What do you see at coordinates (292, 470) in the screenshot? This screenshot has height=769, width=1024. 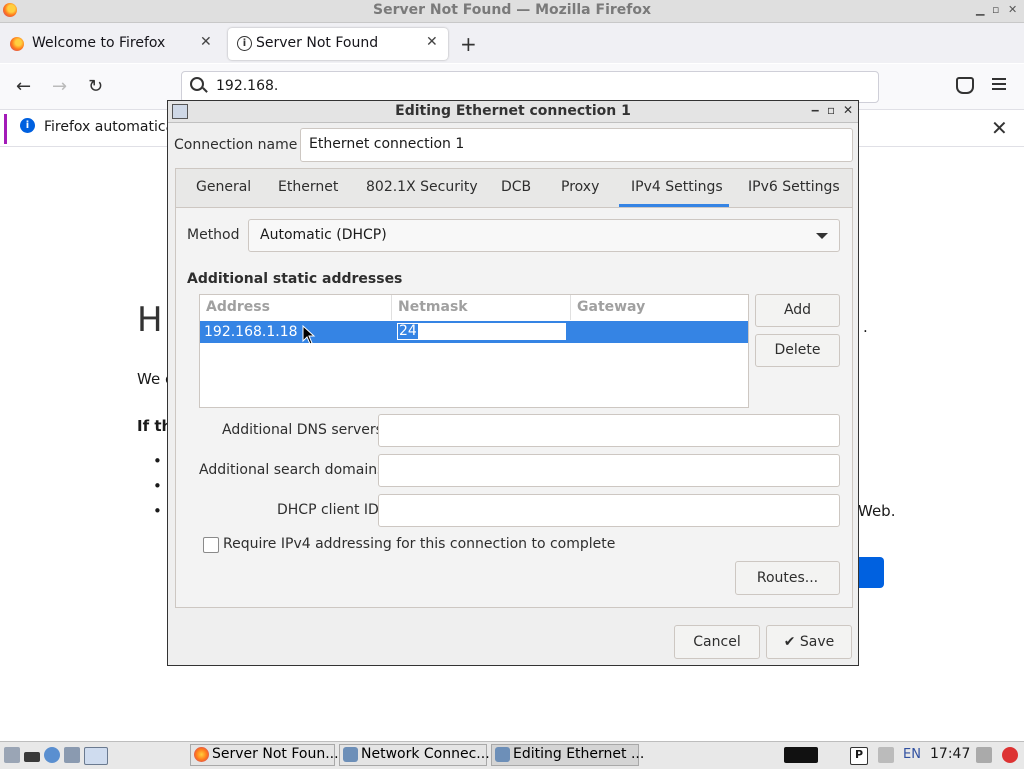 I see `search-domains-label: Additional search domains` at bounding box center [292, 470].